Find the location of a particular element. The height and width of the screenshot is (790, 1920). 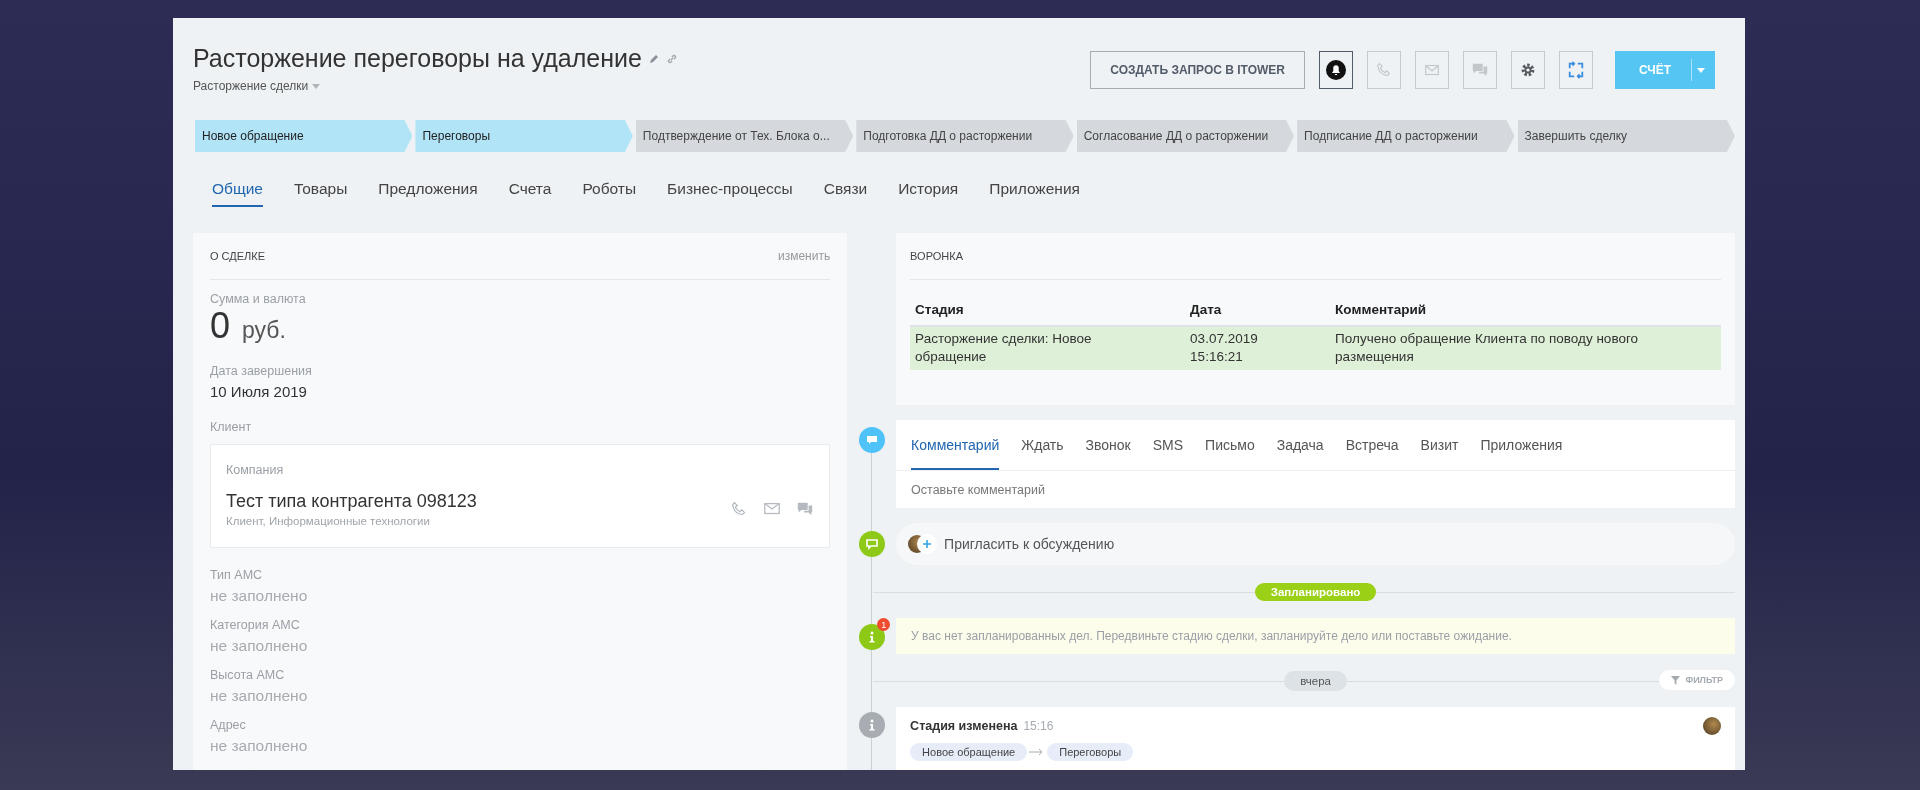

avatar-icon is located at coordinates (1712, 726).